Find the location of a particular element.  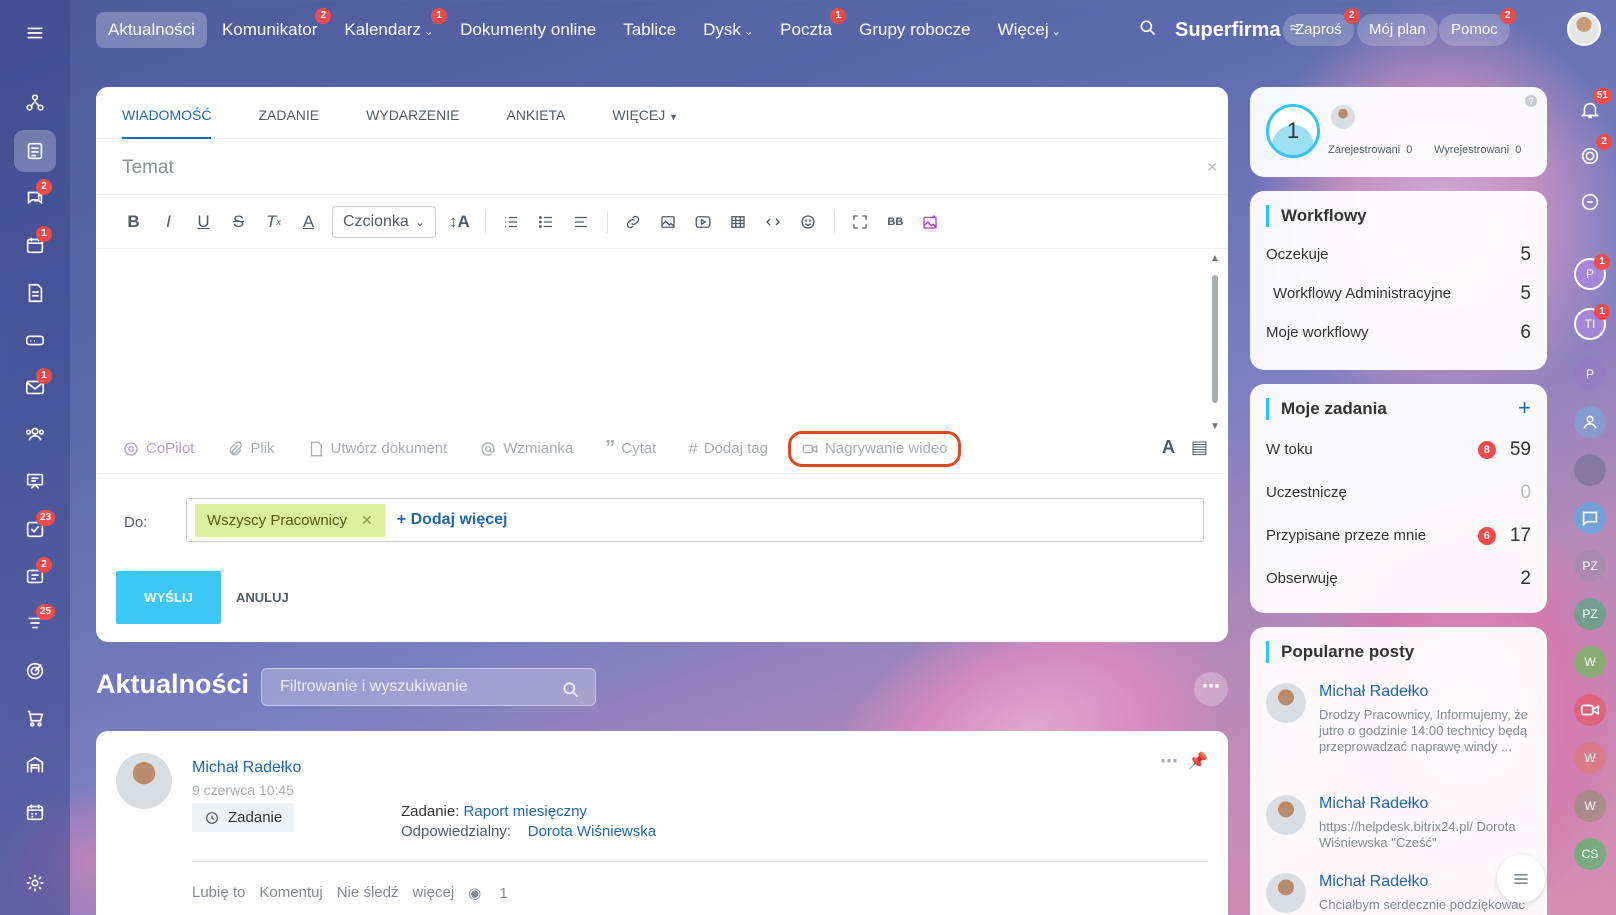

group-chat-icon is located at coordinates (1590, 422).